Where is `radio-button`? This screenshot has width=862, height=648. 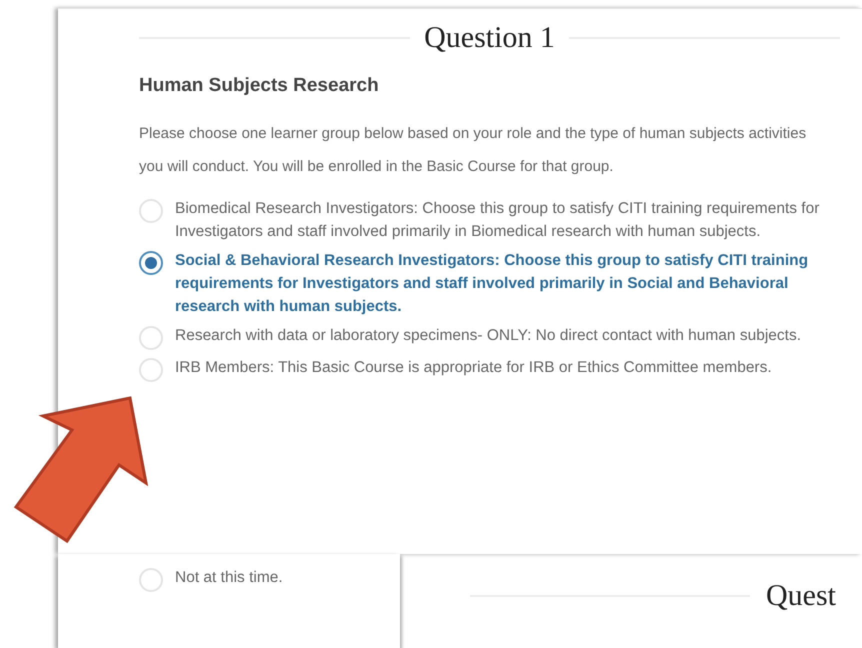 radio-button is located at coordinates (151, 263).